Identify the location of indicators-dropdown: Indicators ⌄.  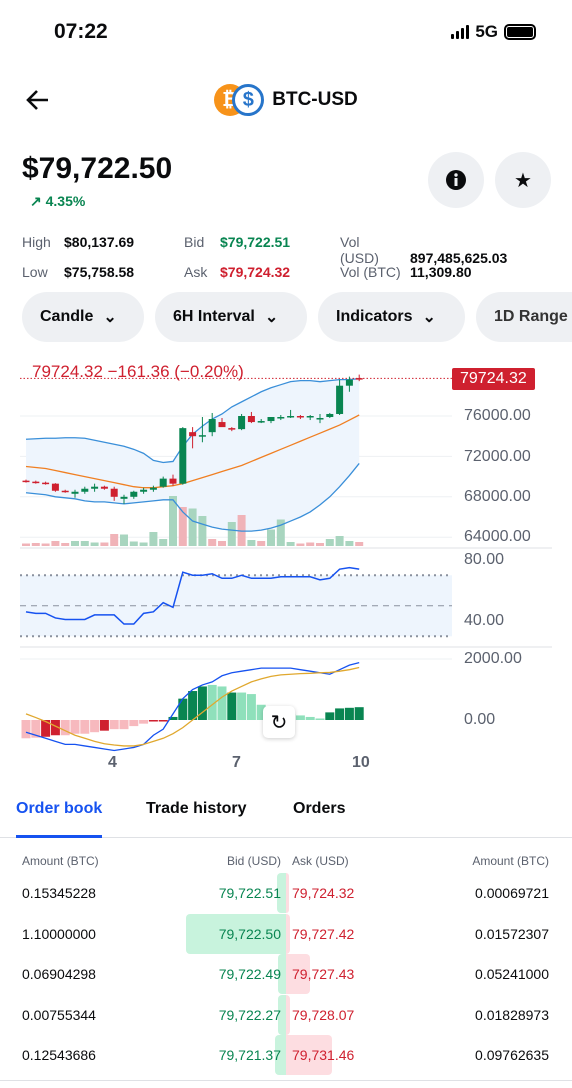
(391, 317).